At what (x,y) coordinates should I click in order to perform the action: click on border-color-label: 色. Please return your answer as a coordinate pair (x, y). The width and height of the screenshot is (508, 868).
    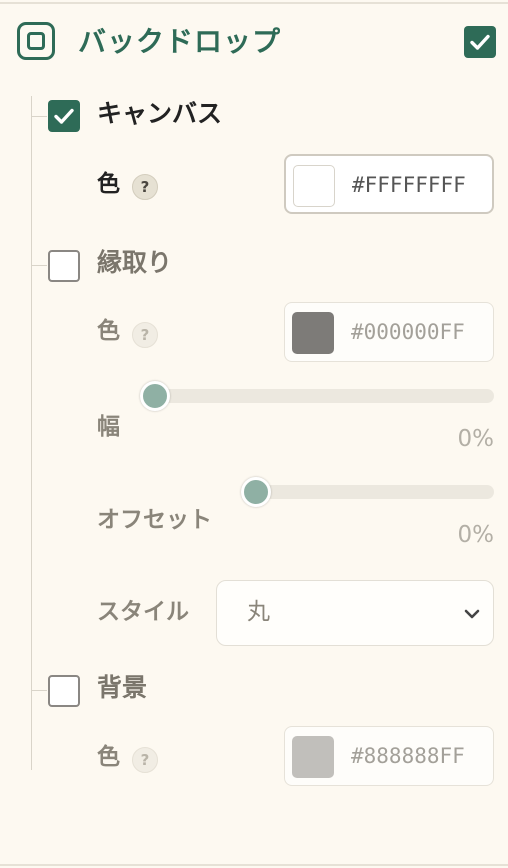
    Looking at the image, I should click on (108, 331).